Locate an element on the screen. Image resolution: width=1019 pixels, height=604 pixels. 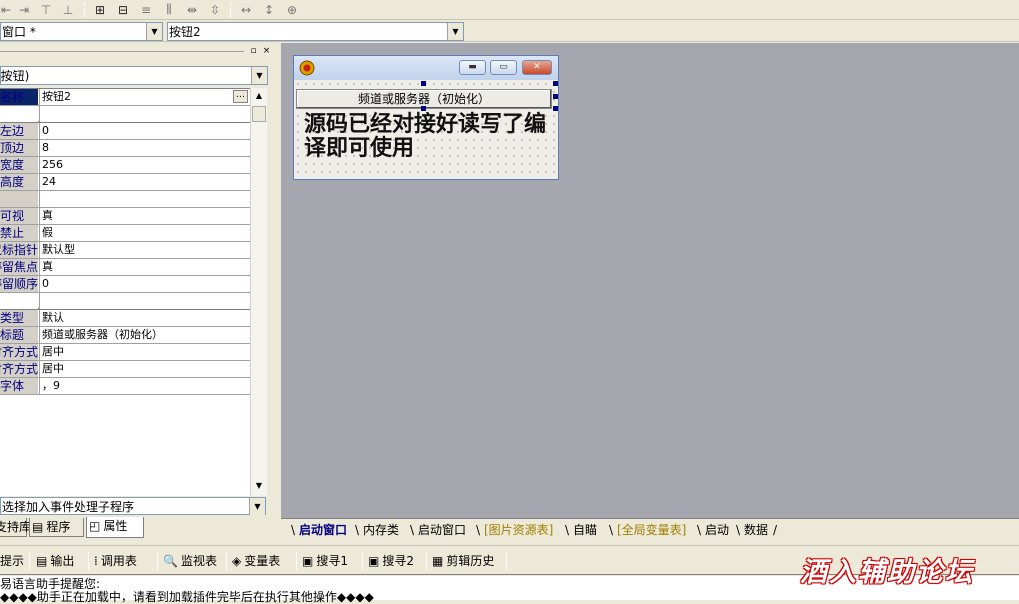
same-height-icon: ↕ is located at coordinates (269, 9).